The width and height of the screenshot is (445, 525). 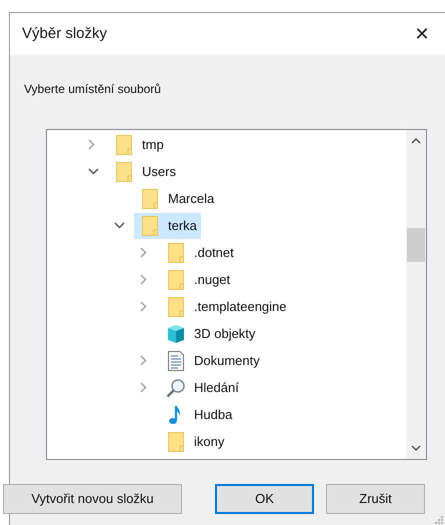 What do you see at coordinates (422, 34) in the screenshot?
I see `close-button: ✕` at bounding box center [422, 34].